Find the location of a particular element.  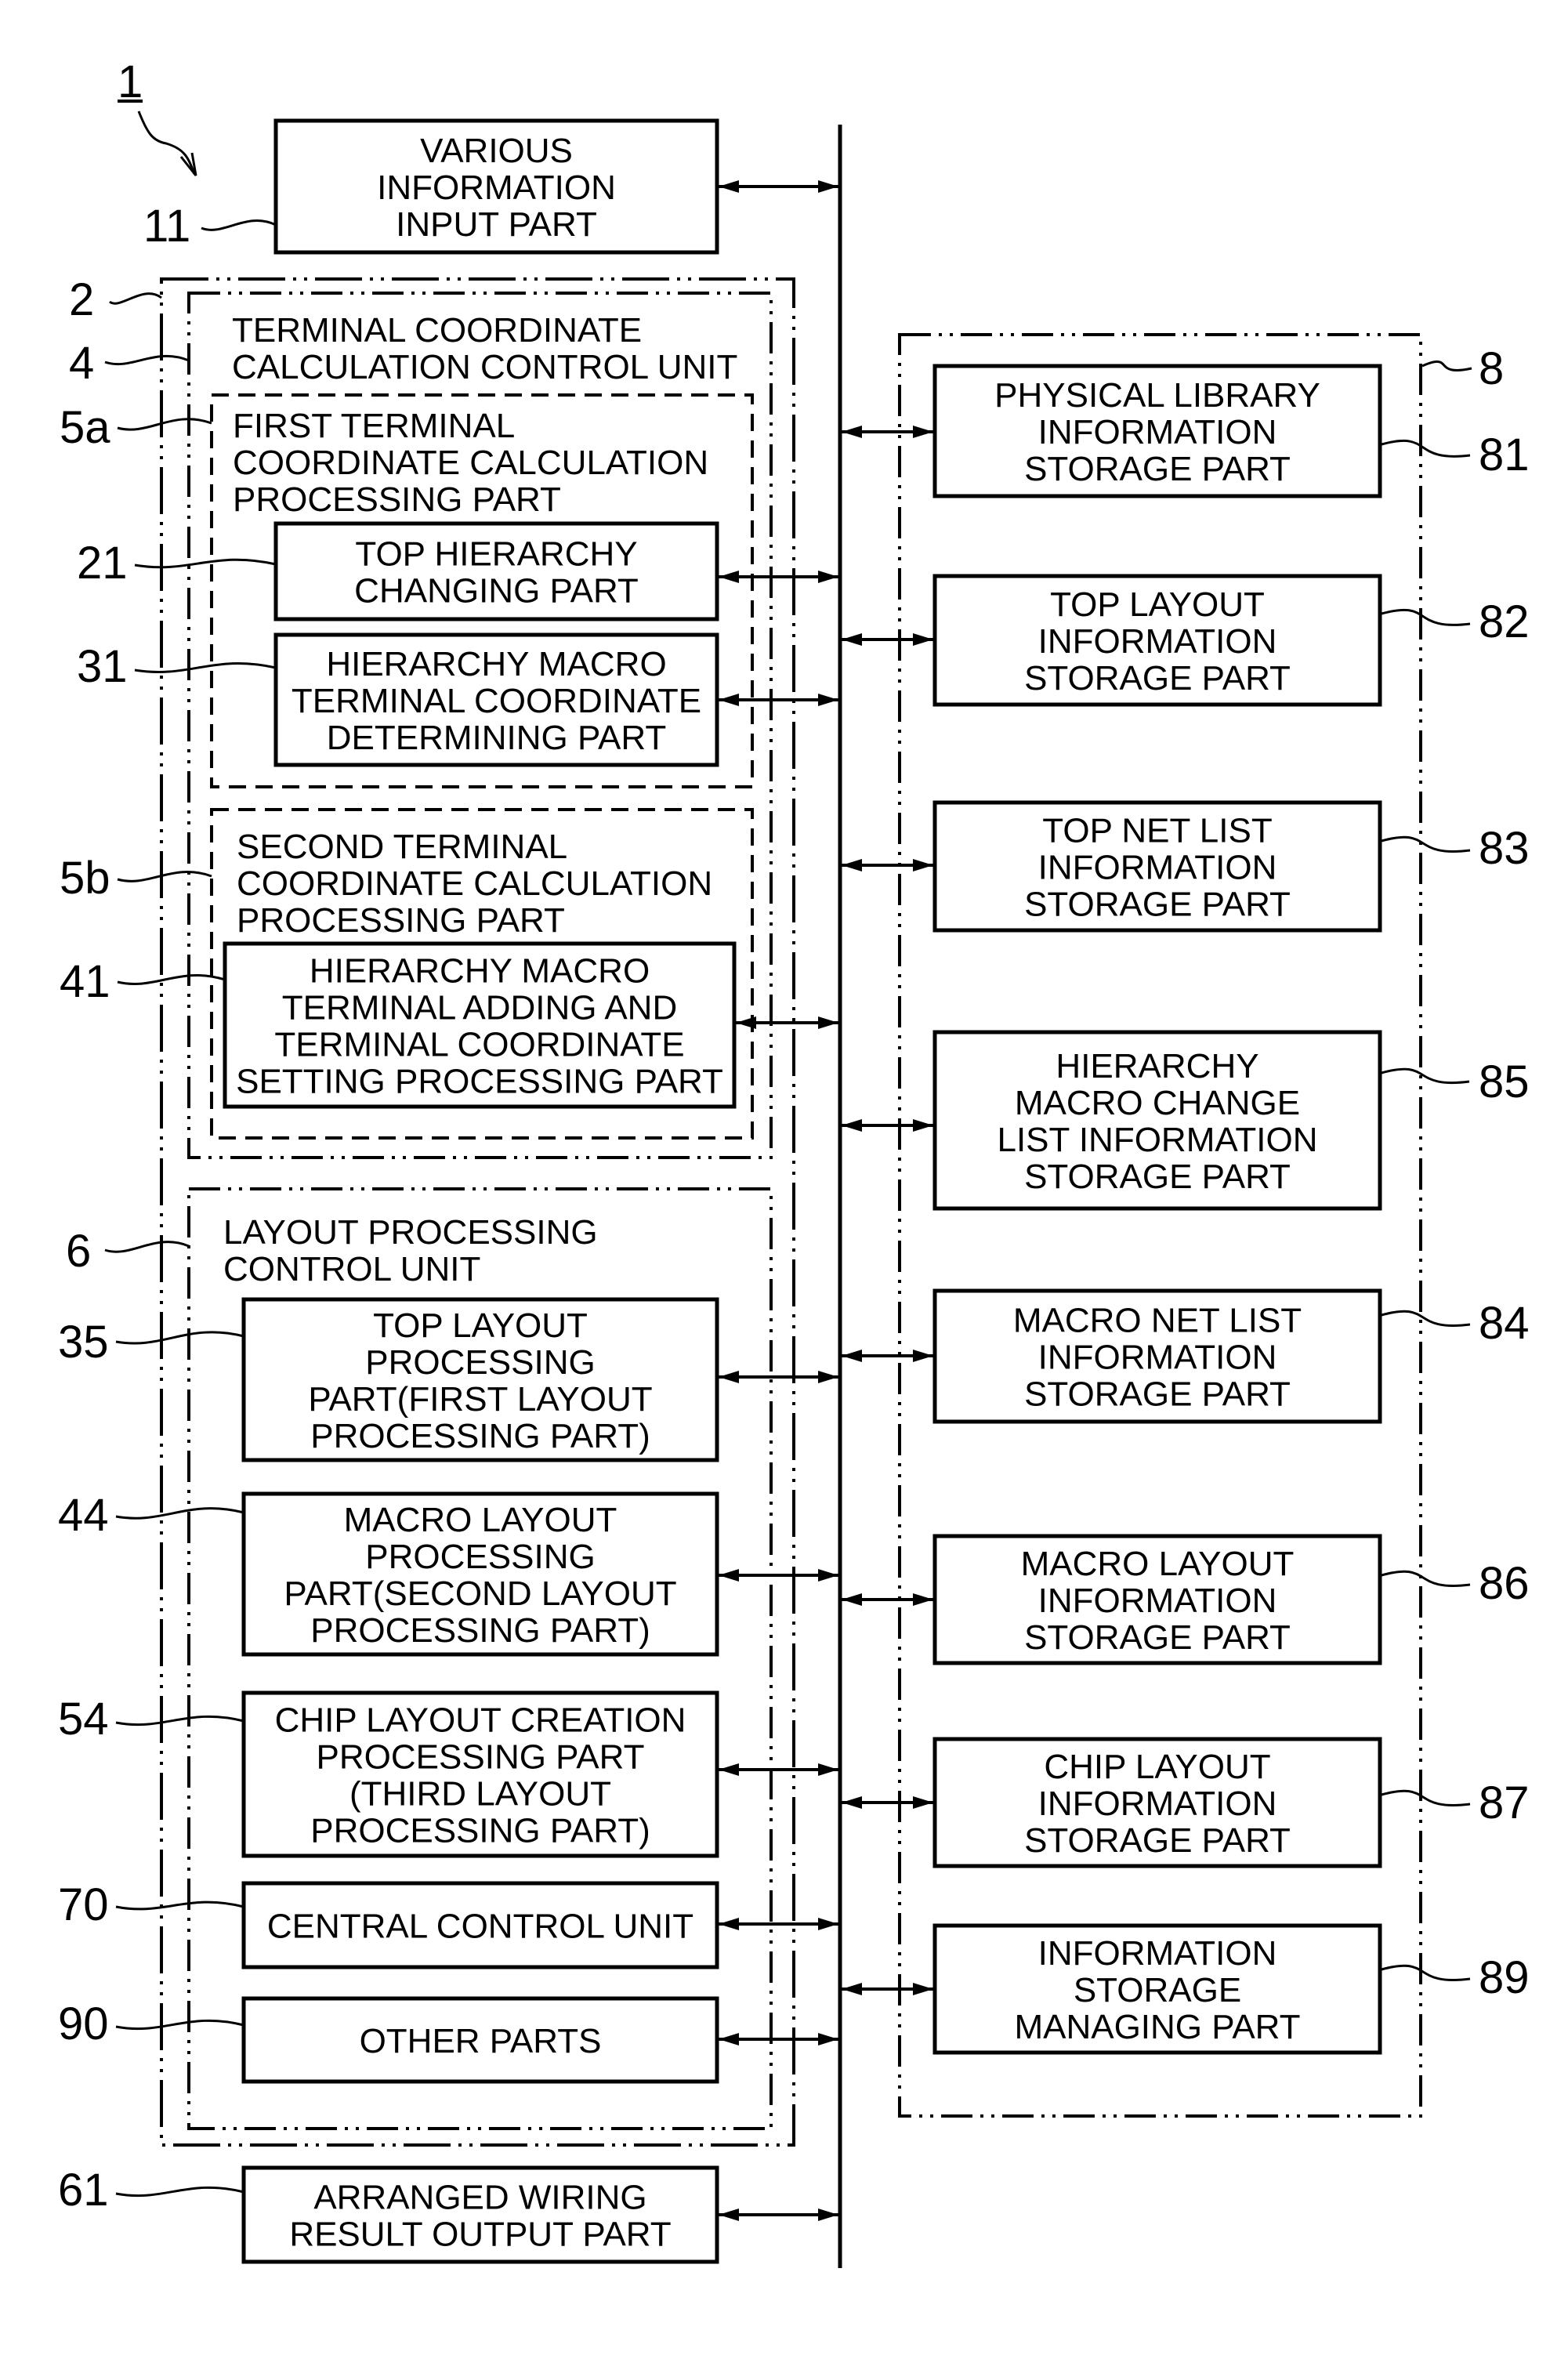

block-90: OTHER PARTS is located at coordinates (480, 2040).